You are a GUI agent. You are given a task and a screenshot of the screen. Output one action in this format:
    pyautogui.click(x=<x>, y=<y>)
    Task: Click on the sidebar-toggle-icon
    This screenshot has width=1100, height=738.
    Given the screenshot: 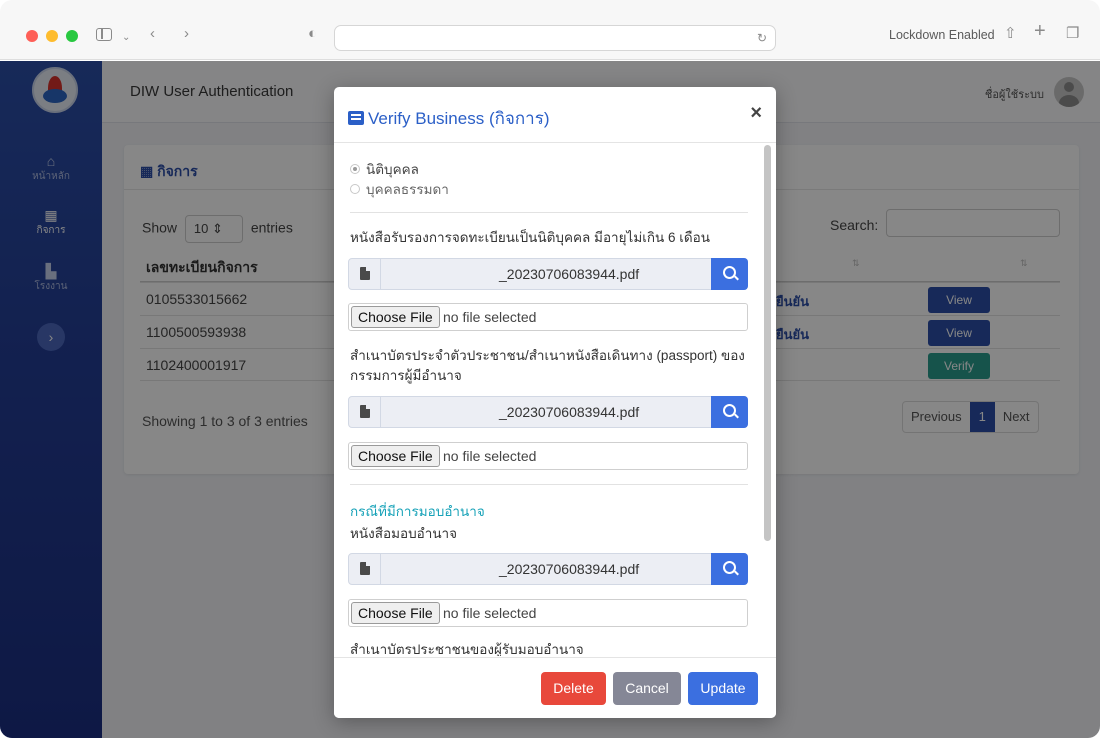 What is the action you would take?
    pyautogui.click(x=104, y=34)
    